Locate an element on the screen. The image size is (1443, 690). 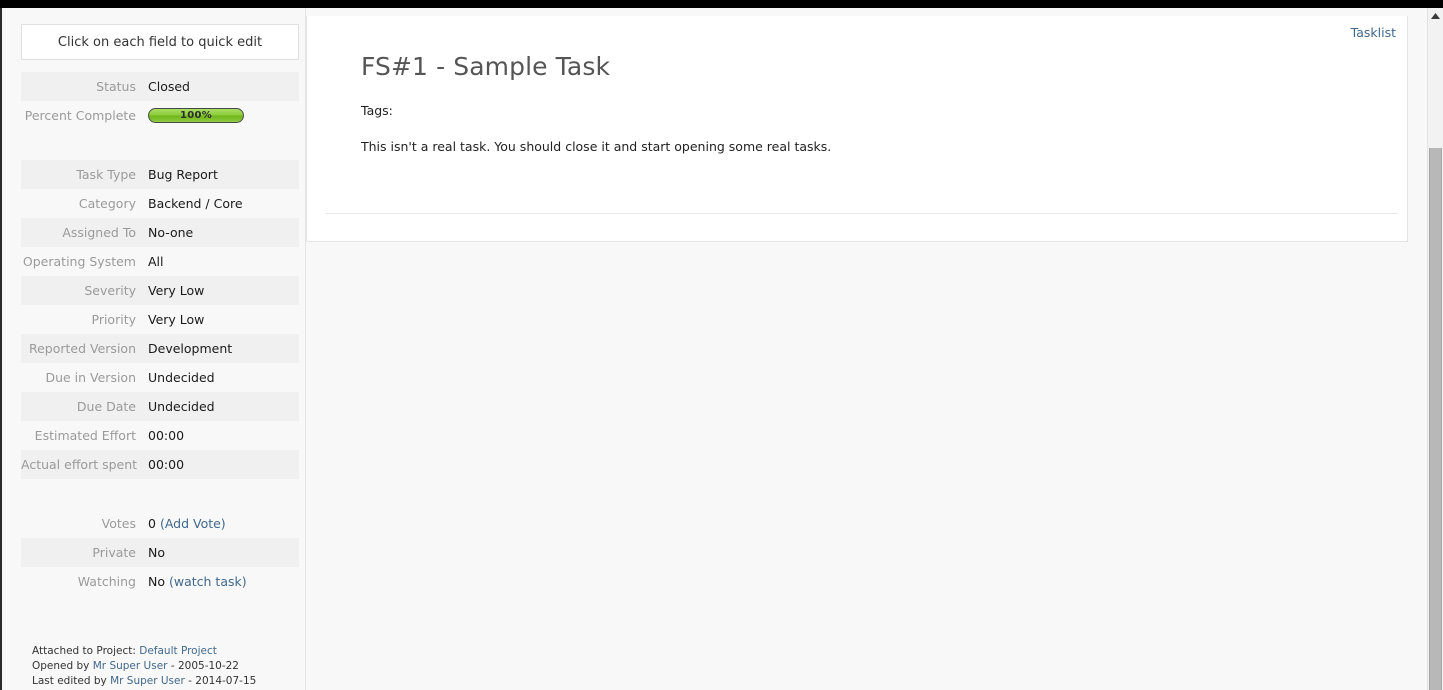
footer-edited-sep: - is located at coordinates (190, 681).